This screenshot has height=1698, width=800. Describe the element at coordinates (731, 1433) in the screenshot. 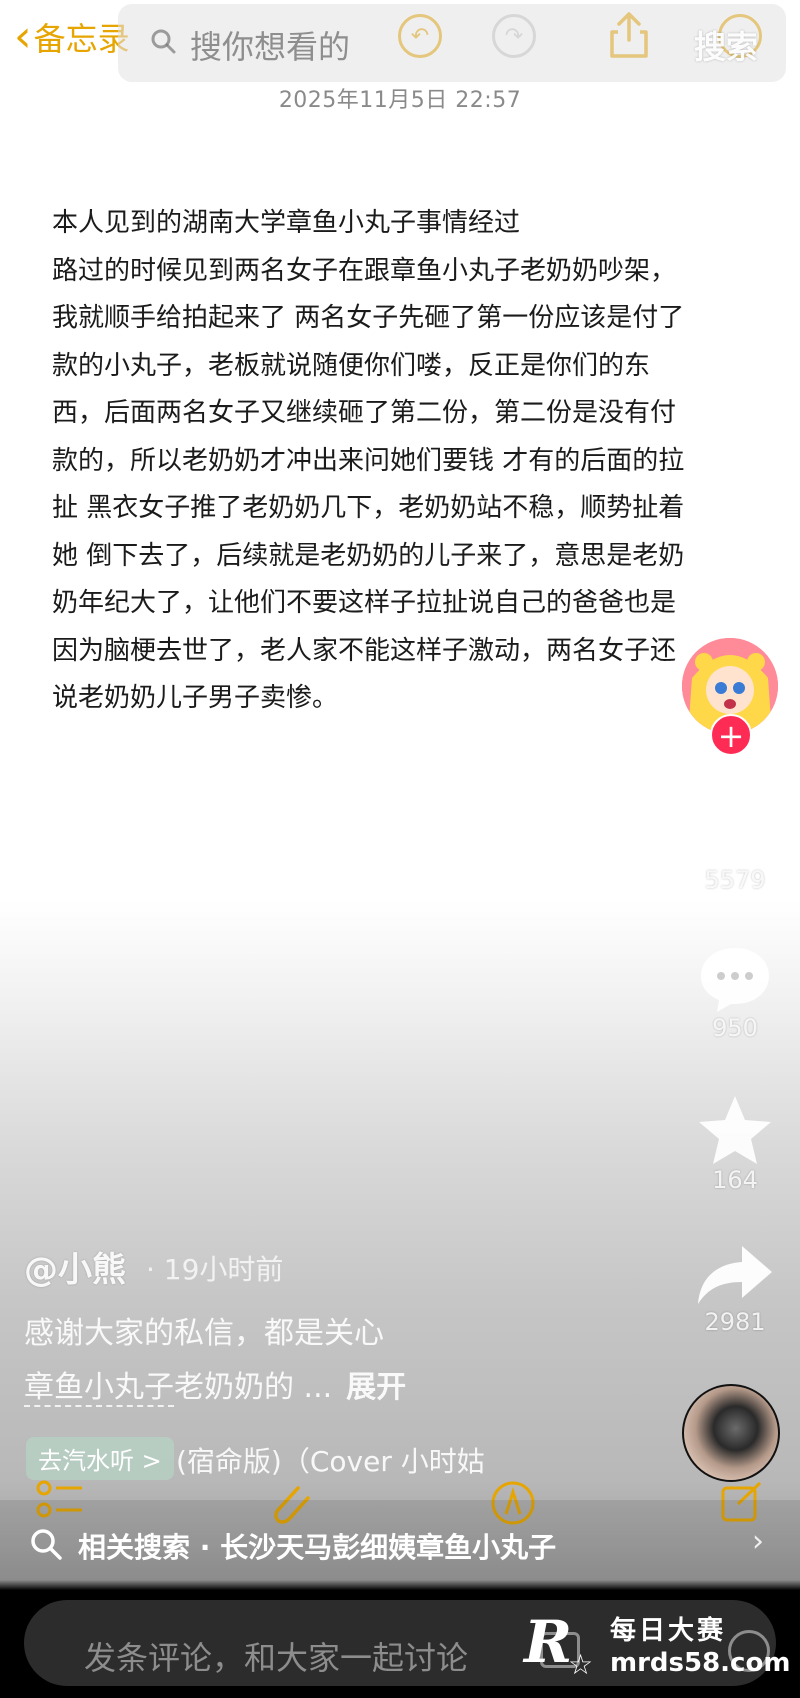

I see `music-disc` at that location.